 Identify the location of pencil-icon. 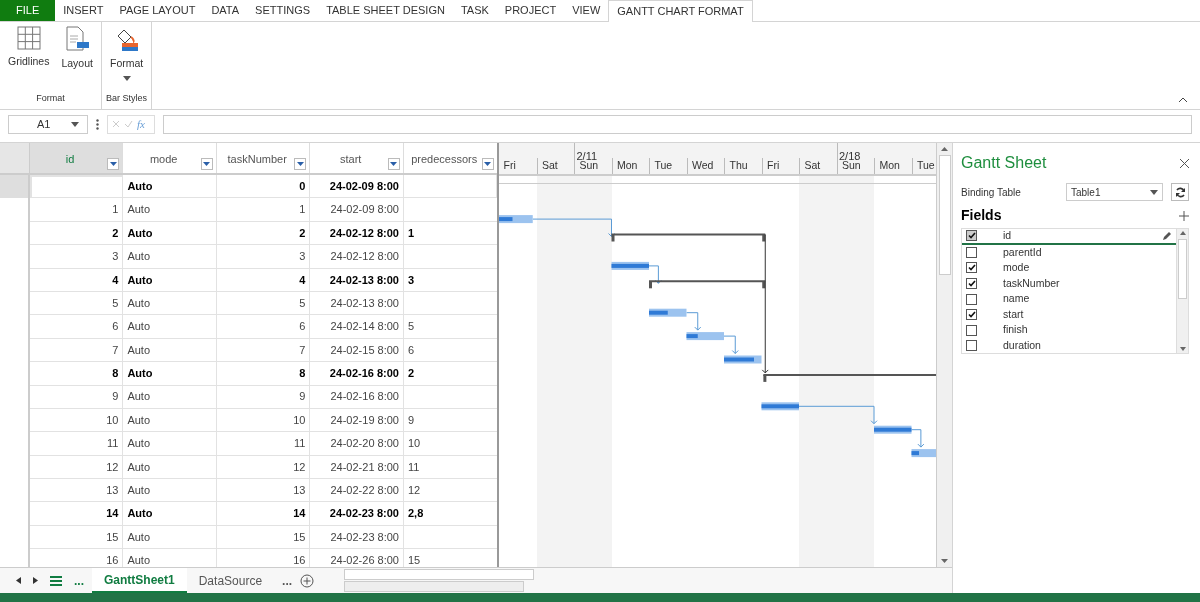
(1167, 235).